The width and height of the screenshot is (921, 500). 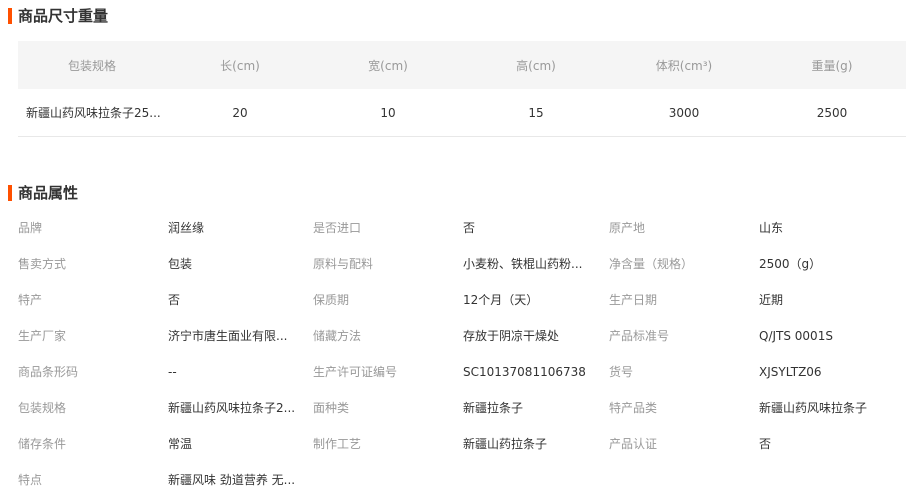 I want to click on attribute-label: 货号, so click(x=621, y=372).